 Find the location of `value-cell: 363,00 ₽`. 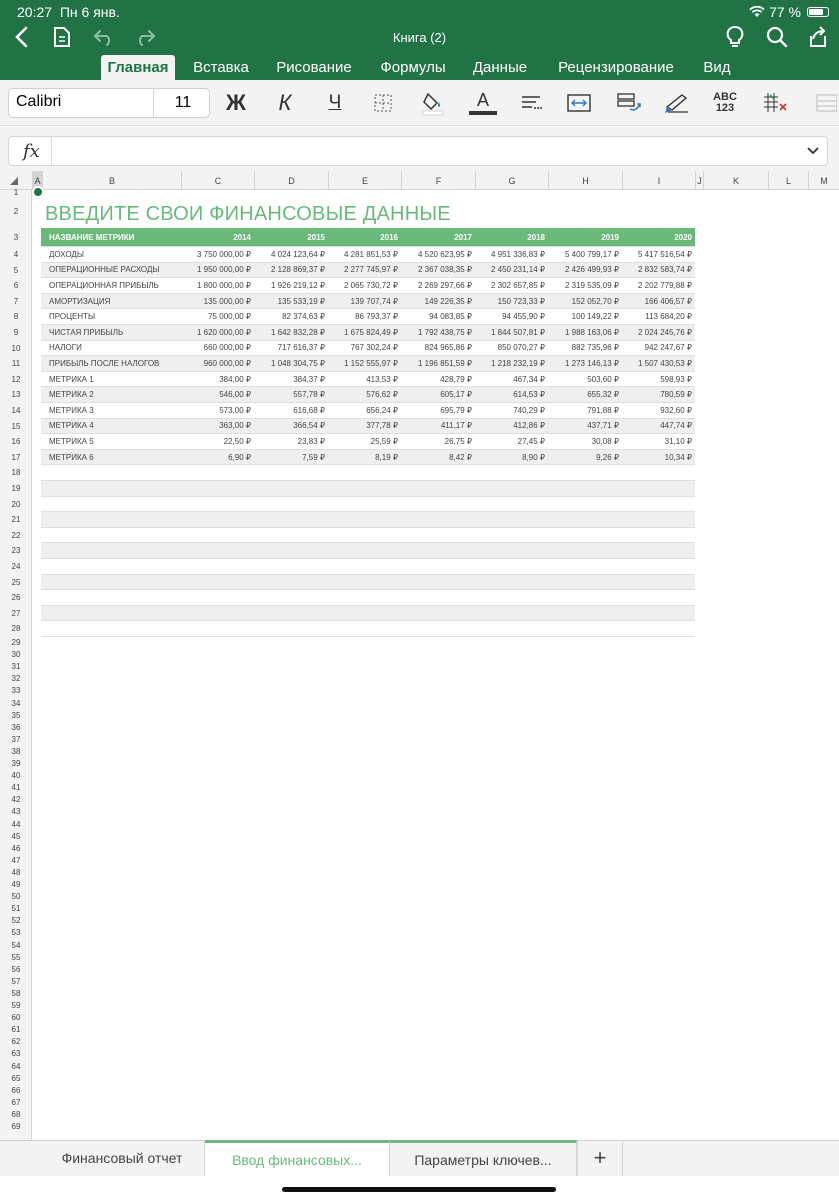

value-cell: 363,00 ₽ is located at coordinates (216, 426).